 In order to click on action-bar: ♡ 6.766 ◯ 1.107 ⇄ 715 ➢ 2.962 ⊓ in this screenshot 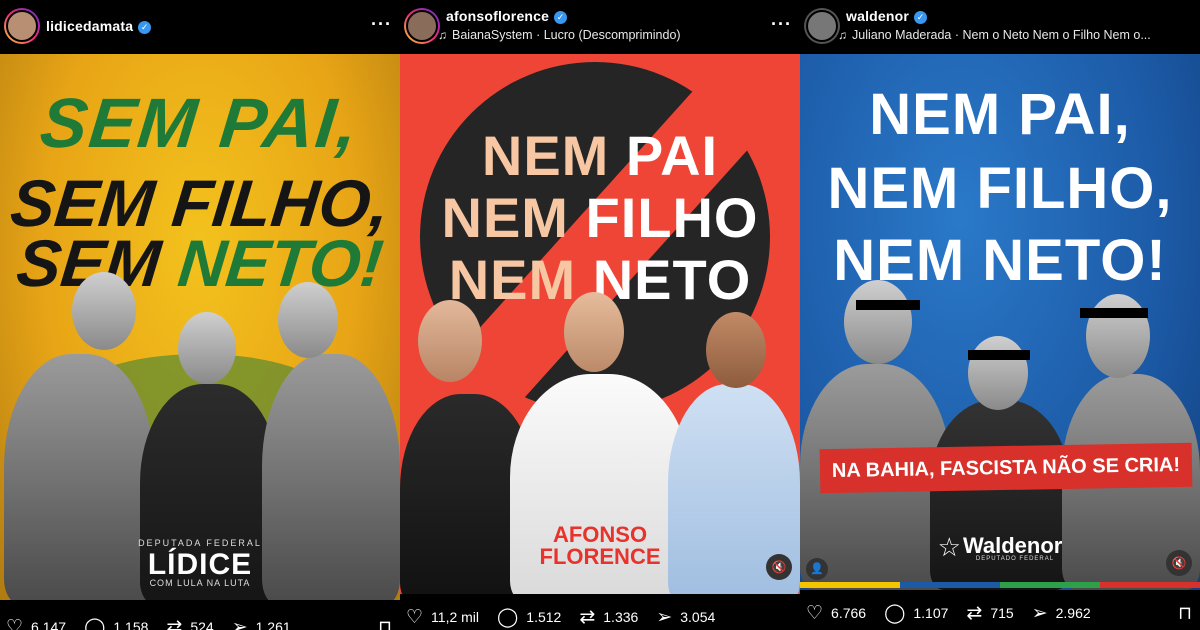, I will do `click(1000, 613)`.